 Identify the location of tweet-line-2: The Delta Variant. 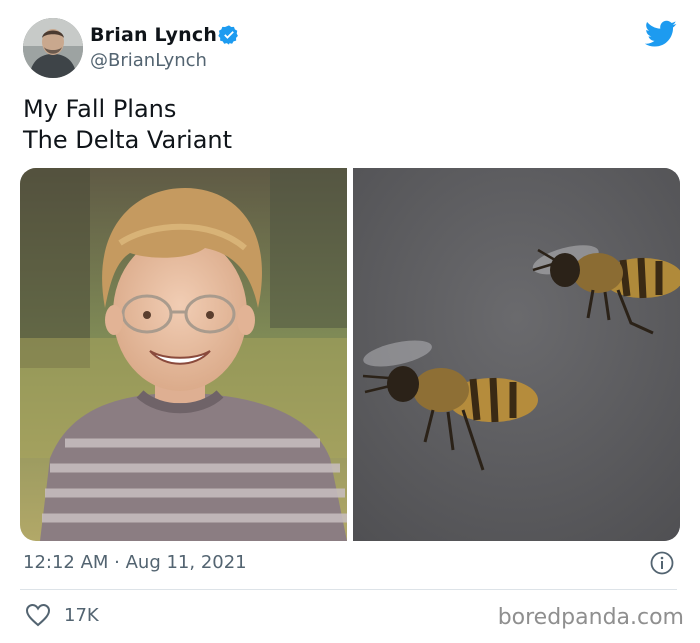
(128, 140).